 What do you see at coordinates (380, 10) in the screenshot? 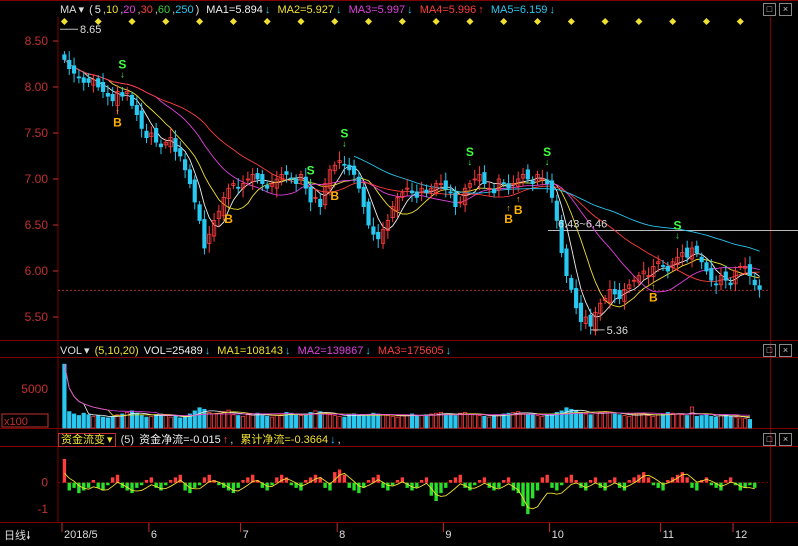
I see `ma3-label: MA3=5.997 ↓` at bounding box center [380, 10].